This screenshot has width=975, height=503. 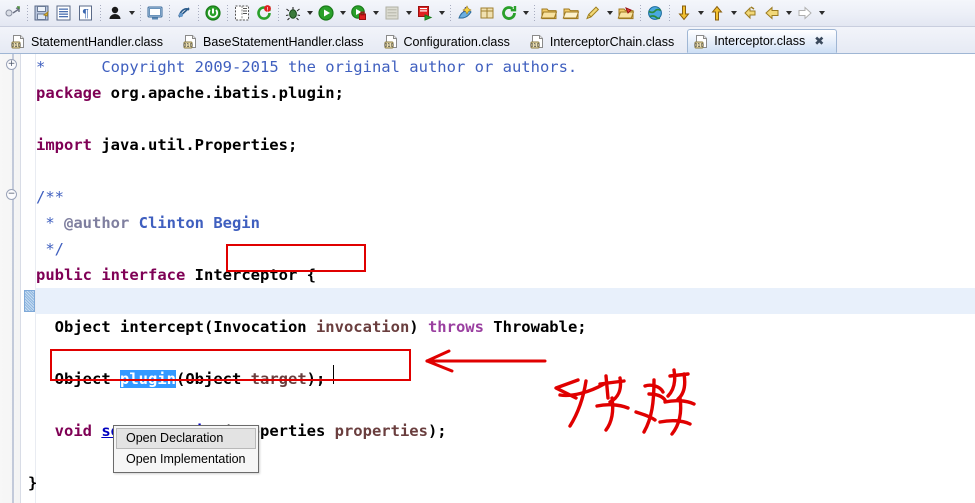 What do you see at coordinates (805, 13) in the screenshot?
I see `forward-icon` at bounding box center [805, 13].